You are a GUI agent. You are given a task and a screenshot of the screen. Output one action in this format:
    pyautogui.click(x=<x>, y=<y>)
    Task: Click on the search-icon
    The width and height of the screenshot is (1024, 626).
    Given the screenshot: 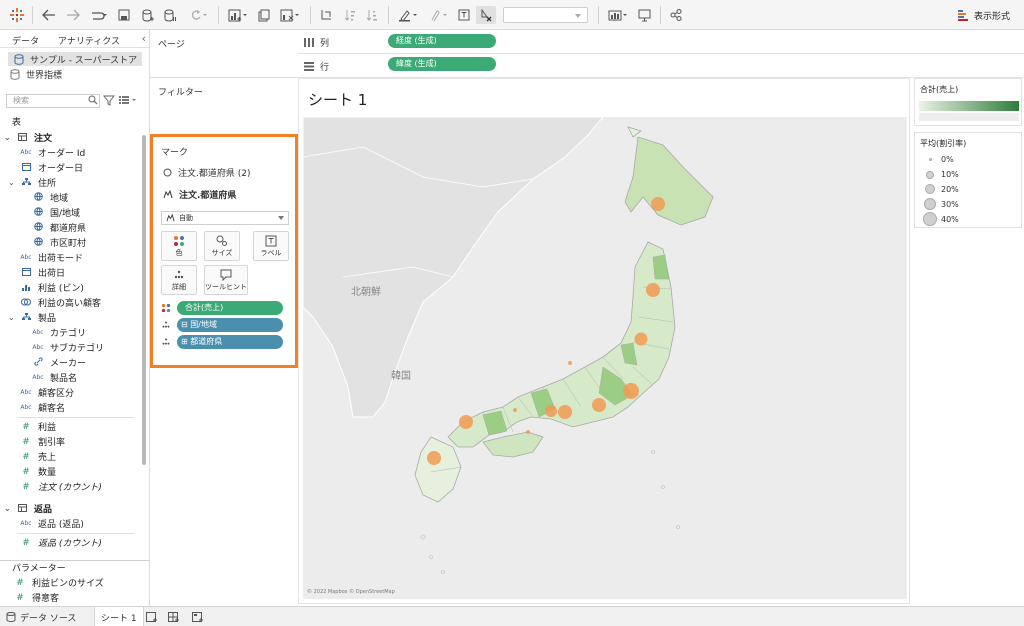 What is the action you would take?
    pyautogui.click(x=93, y=100)
    